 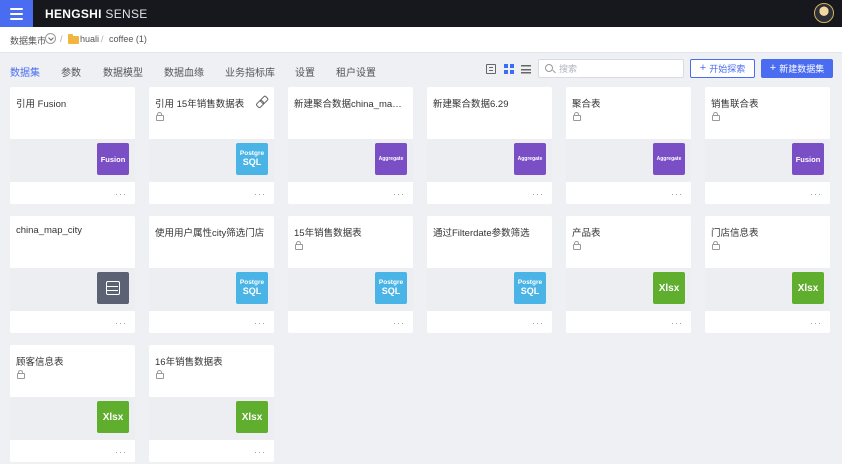 I want to click on tab-data-lineage: 数据血缘, so click(x=184, y=71).